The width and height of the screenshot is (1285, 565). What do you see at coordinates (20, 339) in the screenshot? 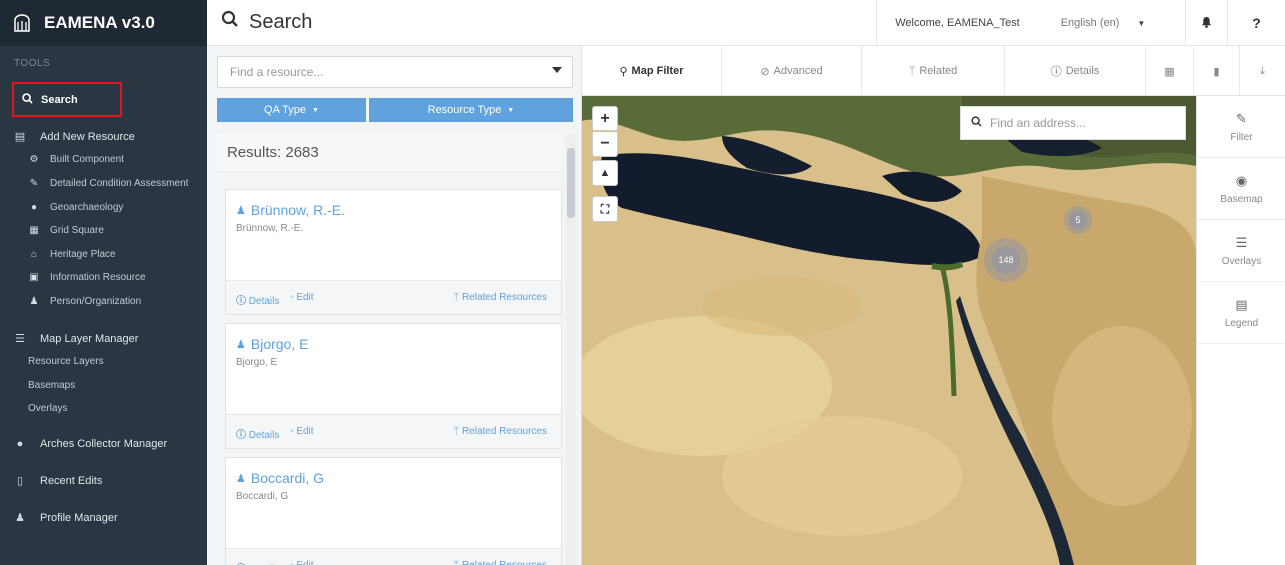
I see `list-icon: ☰` at bounding box center [20, 339].